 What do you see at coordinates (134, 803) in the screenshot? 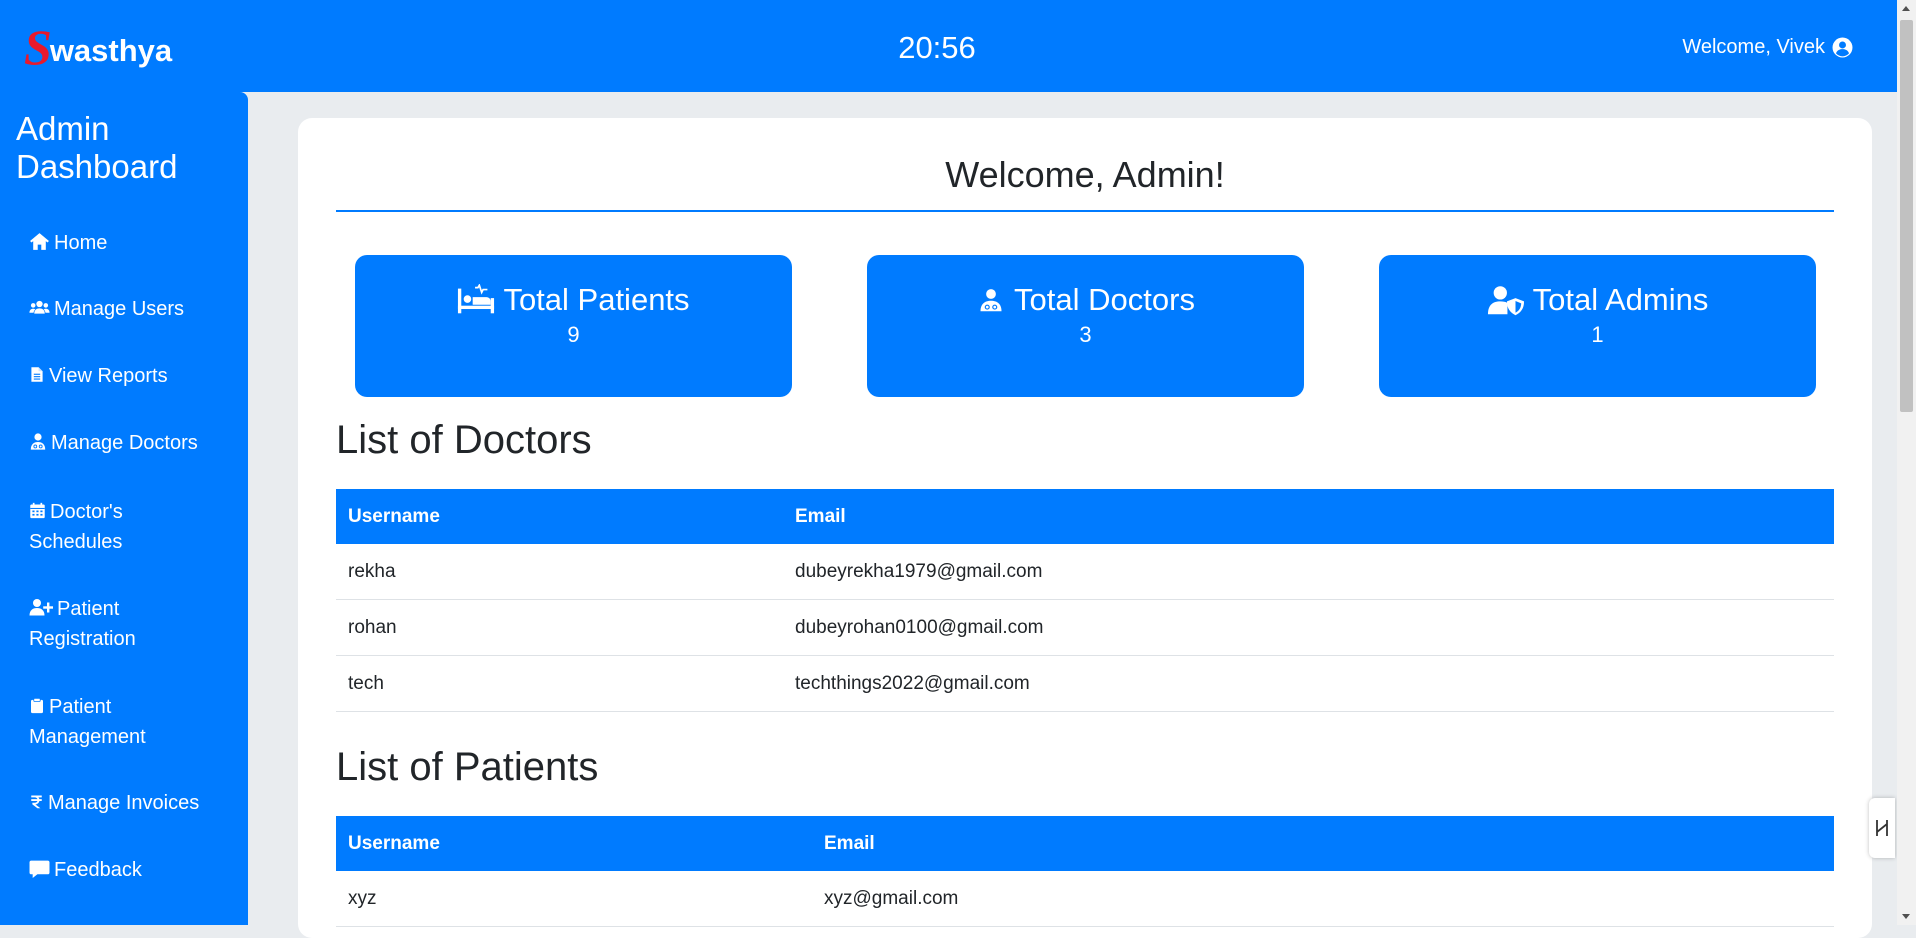
I see `sidebar-item-manage-invoices: Manage Invoices` at bounding box center [134, 803].